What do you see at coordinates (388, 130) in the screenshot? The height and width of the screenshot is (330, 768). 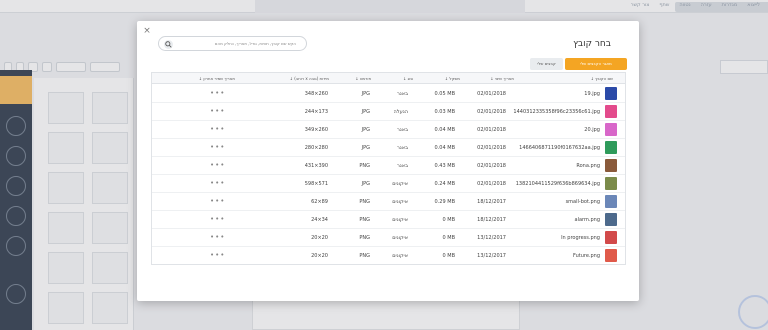 I see `table-row: 20.jpg 02/01/2018 0.04 MB באנר JPG 349×260 •••` at bounding box center [388, 130].